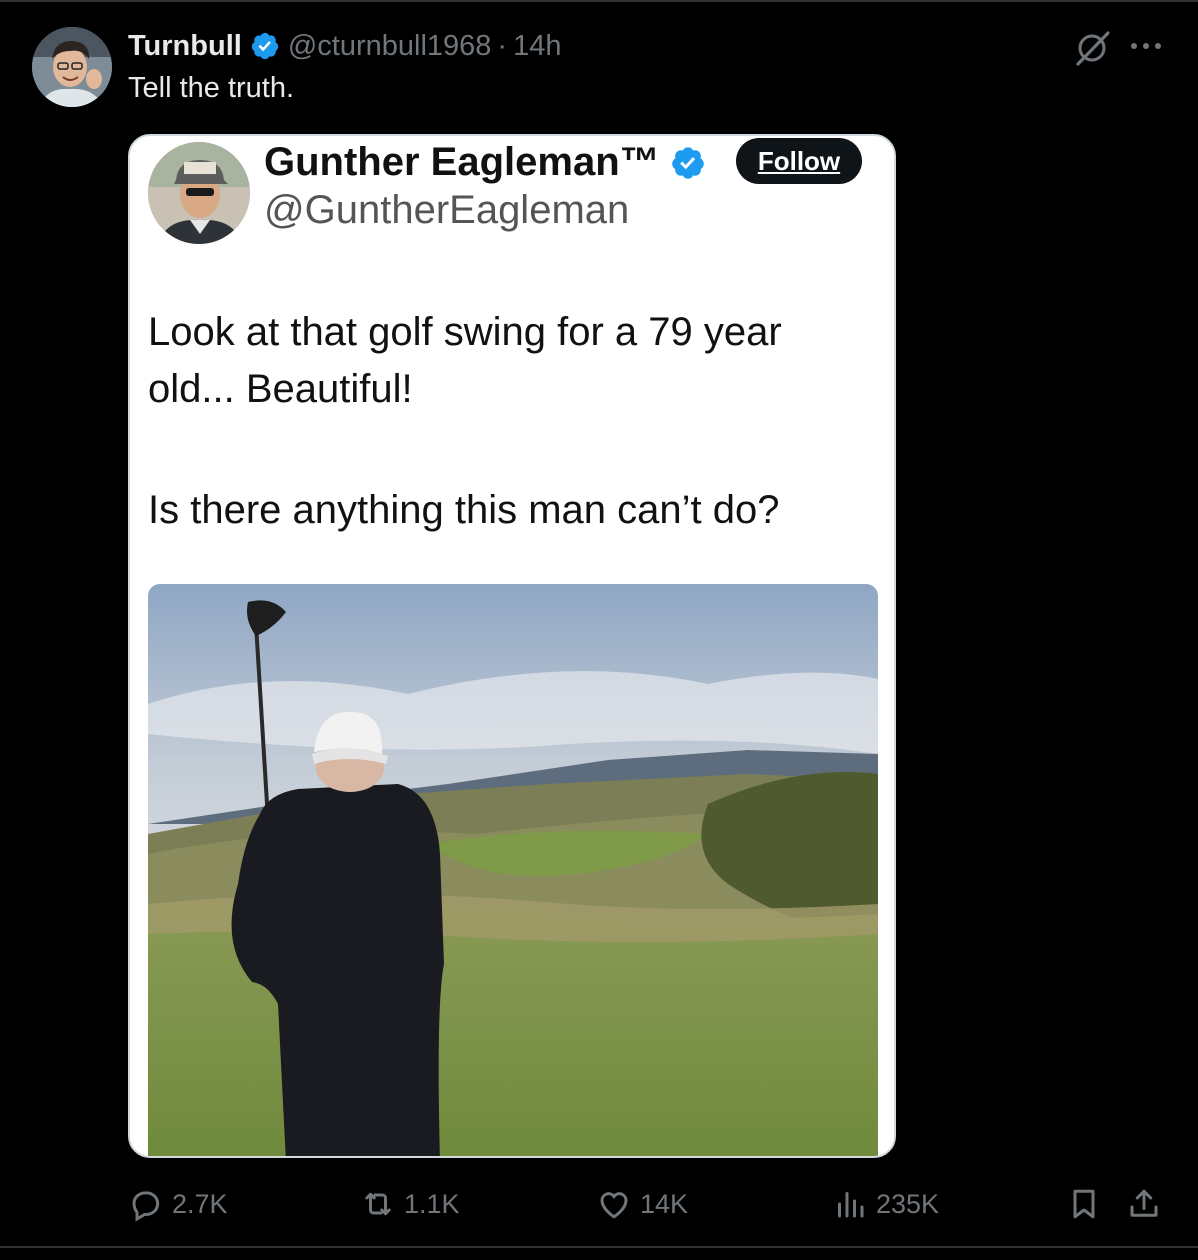  What do you see at coordinates (614, 1205) in the screenshot?
I see `like-icon` at bounding box center [614, 1205].